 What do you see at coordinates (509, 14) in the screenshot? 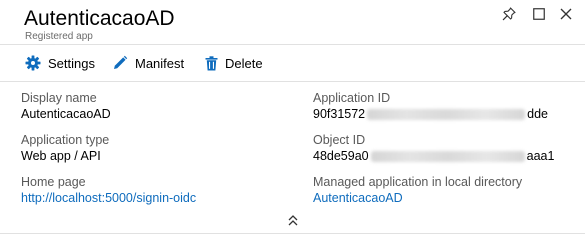
I see `pin-icon` at bounding box center [509, 14].